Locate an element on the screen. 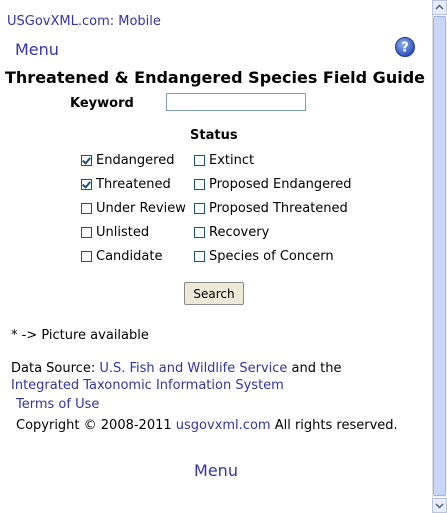  status-option-label: Unlisted is located at coordinates (123, 232).